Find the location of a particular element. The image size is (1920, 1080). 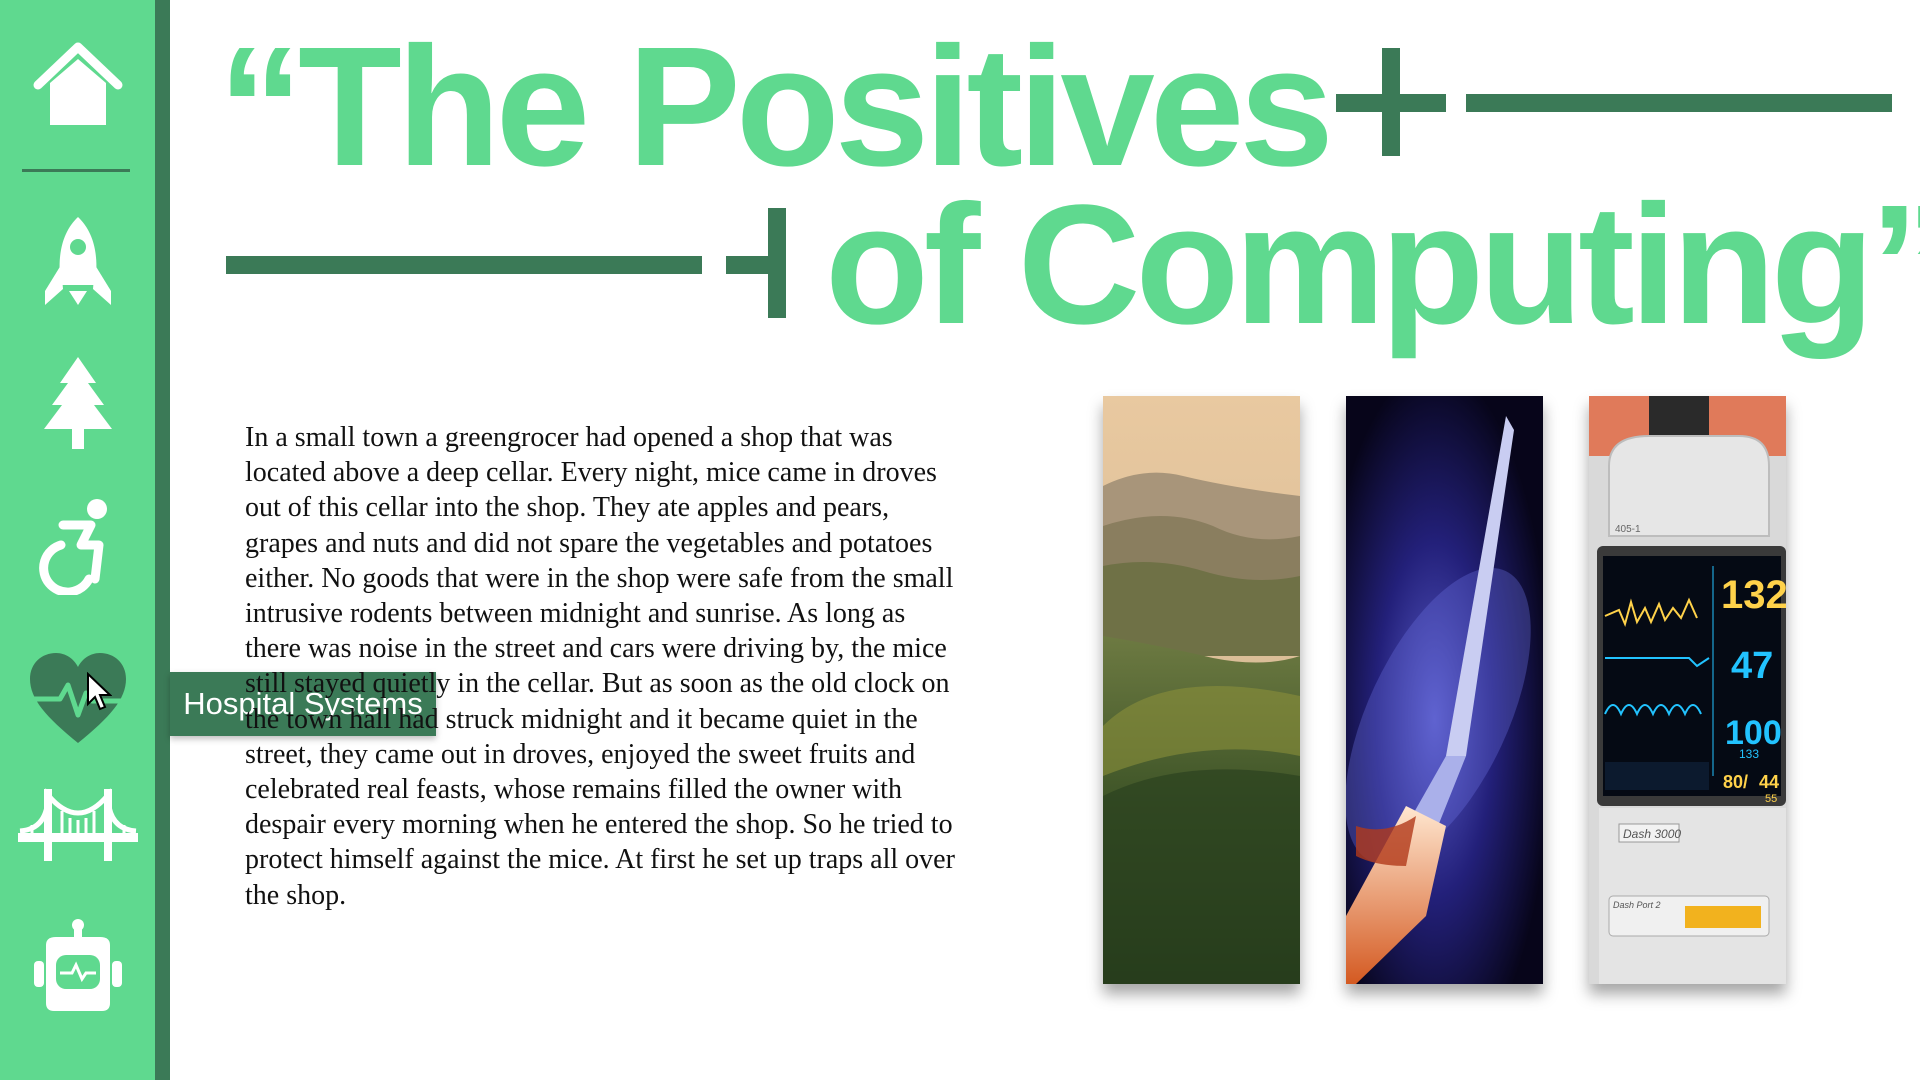

sidebar-item-home is located at coordinates (78, 85).